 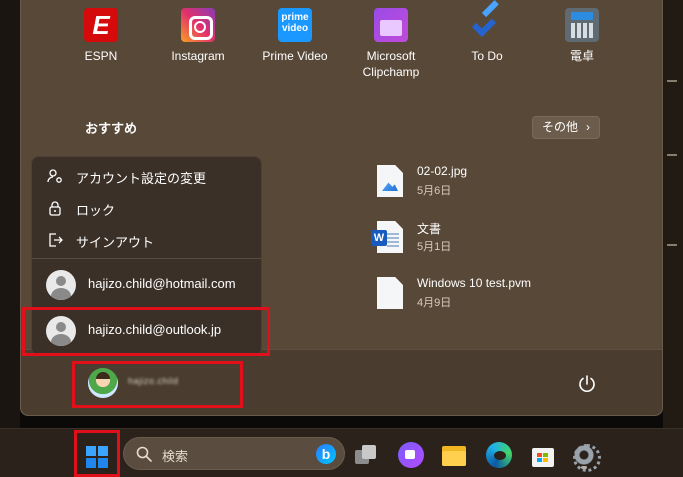 What do you see at coordinates (499, 238) in the screenshot?
I see `recommended-item: W 文書 5月1日` at bounding box center [499, 238].